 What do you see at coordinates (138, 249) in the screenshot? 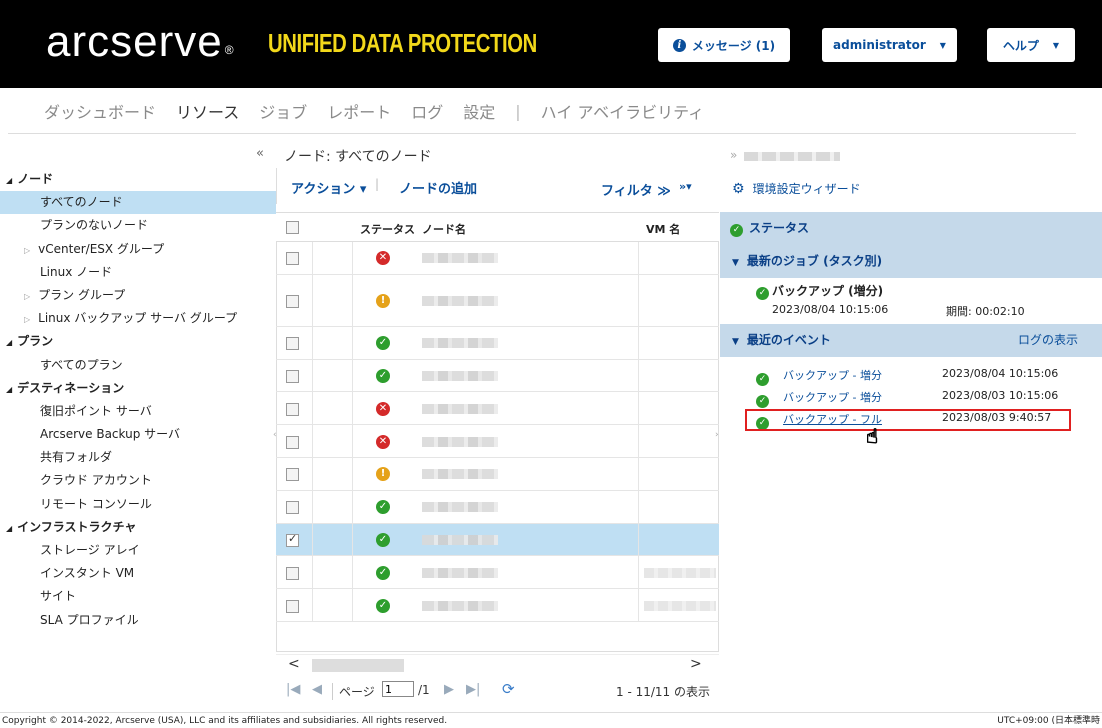
I see `tree-item: ▷ vCenter/ESX グループ` at bounding box center [138, 249].